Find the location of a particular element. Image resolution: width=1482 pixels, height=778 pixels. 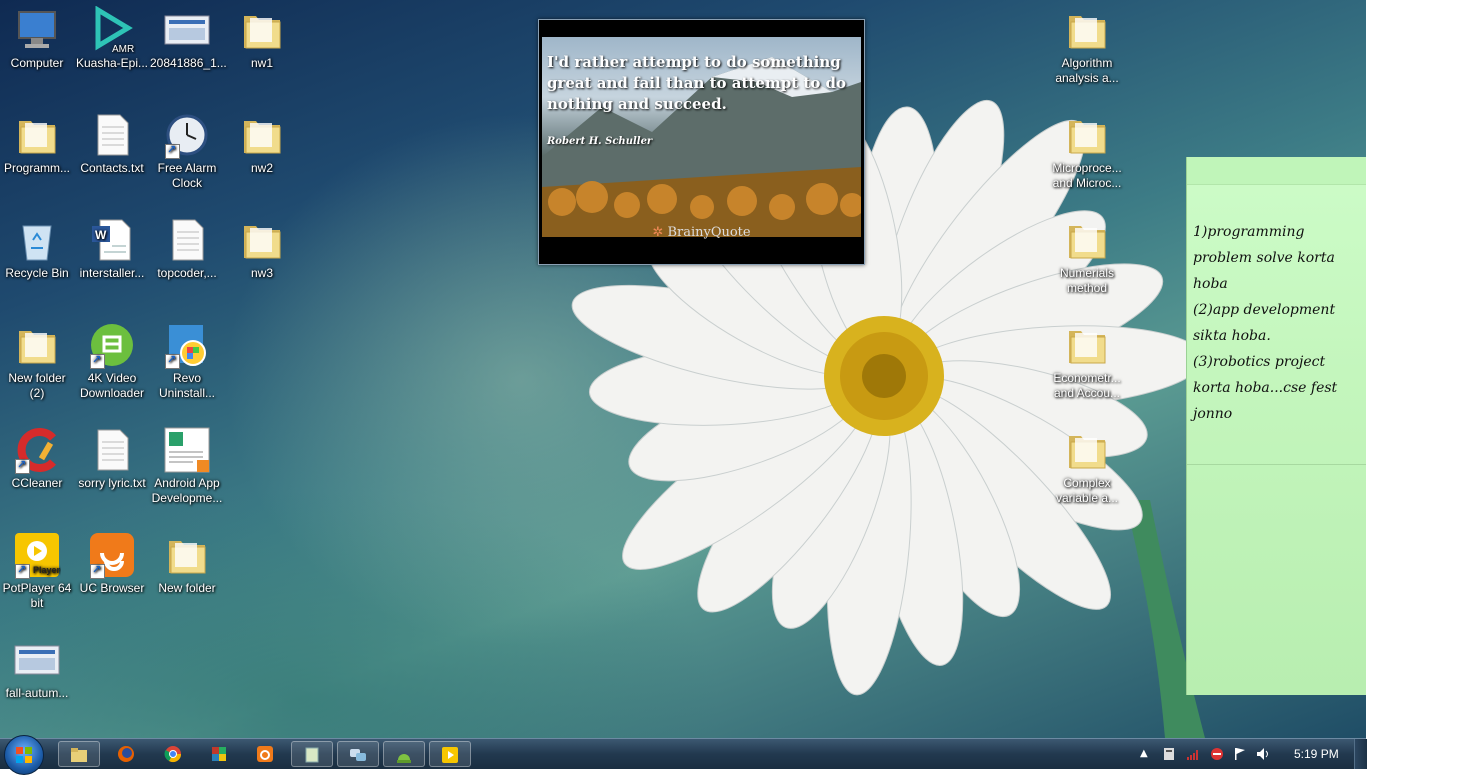

revo-uninstaller-icon is located at coordinates (187, 345).